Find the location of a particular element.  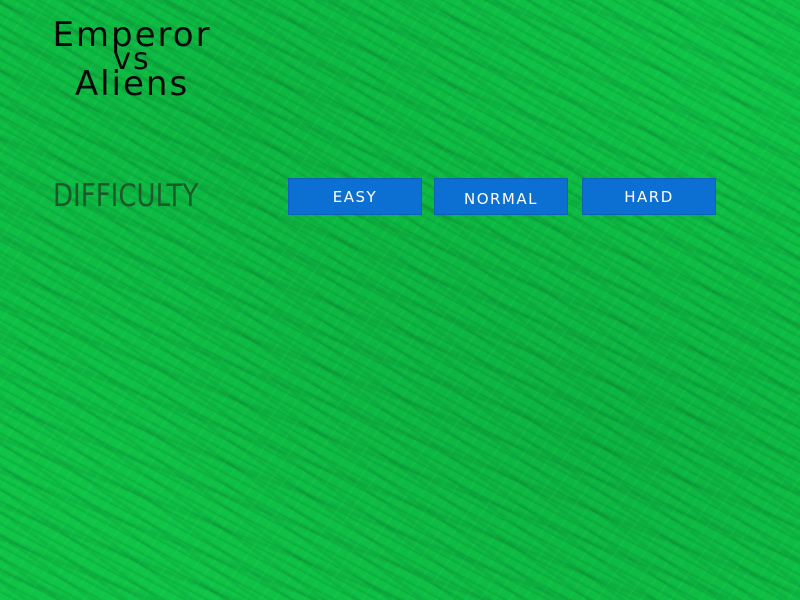

game-title: Emperor vs Aliens is located at coordinates (132, 61).